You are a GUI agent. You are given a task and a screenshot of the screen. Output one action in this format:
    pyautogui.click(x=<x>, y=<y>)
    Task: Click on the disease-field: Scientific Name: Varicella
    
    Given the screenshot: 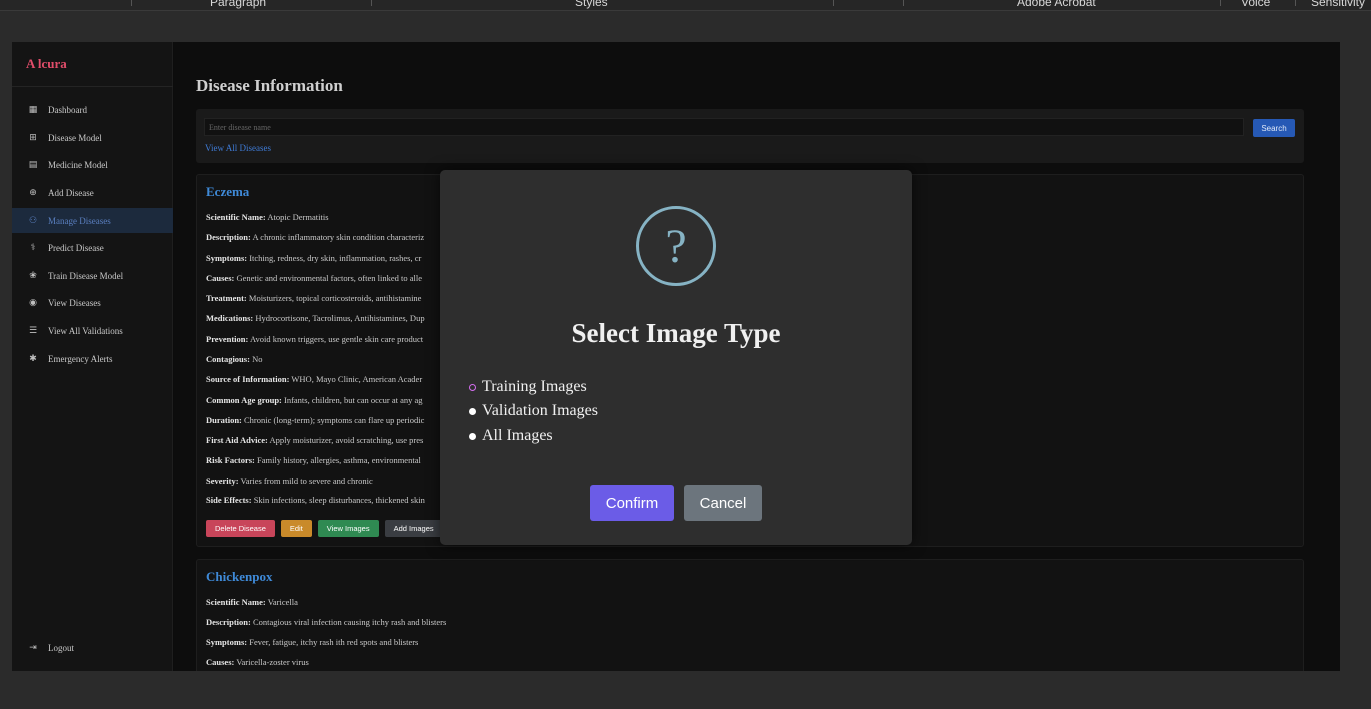 What is the action you would take?
    pyautogui.click(x=252, y=602)
    